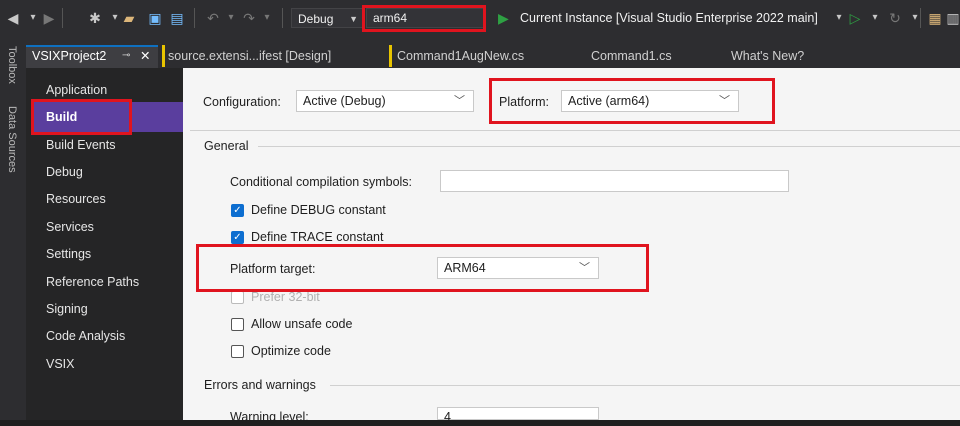 Image resolution: width=960 pixels, height=426 pixels. What do you see at coordinates (76, 199) in the screenshot?
I see `nav-item-resources: Resources` at bounding box center [76, 199].